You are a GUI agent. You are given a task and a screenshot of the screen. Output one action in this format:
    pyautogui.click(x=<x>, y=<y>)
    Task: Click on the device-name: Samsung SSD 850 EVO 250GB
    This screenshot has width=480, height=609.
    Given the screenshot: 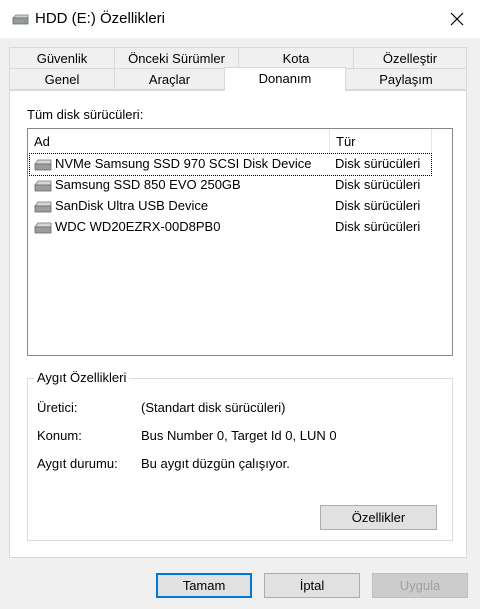 What is the action you would take?
    pyautogui.click(x=148, y=184)
    